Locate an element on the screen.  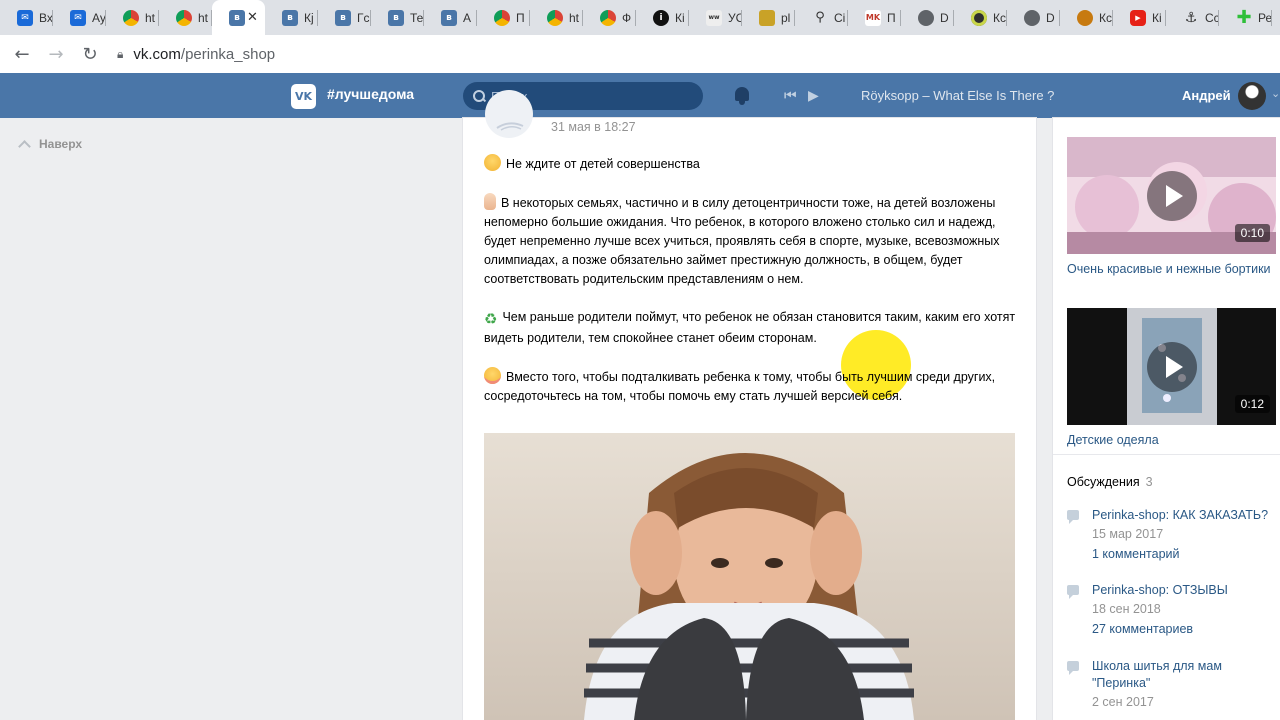
topic-title: Perinka-shop: КАК ЗАКАЗАТЬ? is located at coordinates (1186, 515).